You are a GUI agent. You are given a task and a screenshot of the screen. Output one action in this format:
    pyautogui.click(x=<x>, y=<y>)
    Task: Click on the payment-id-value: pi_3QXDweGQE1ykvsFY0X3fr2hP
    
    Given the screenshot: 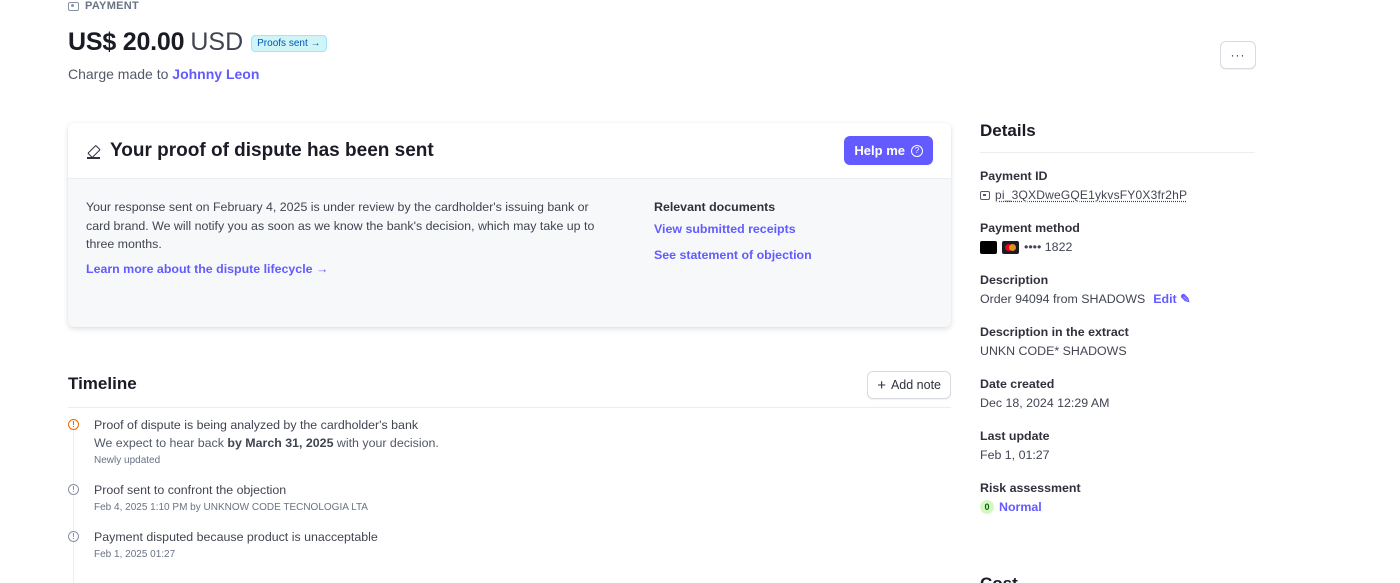 What is the action you would take?
    pyautogui.click(x=1117, y=195)
    